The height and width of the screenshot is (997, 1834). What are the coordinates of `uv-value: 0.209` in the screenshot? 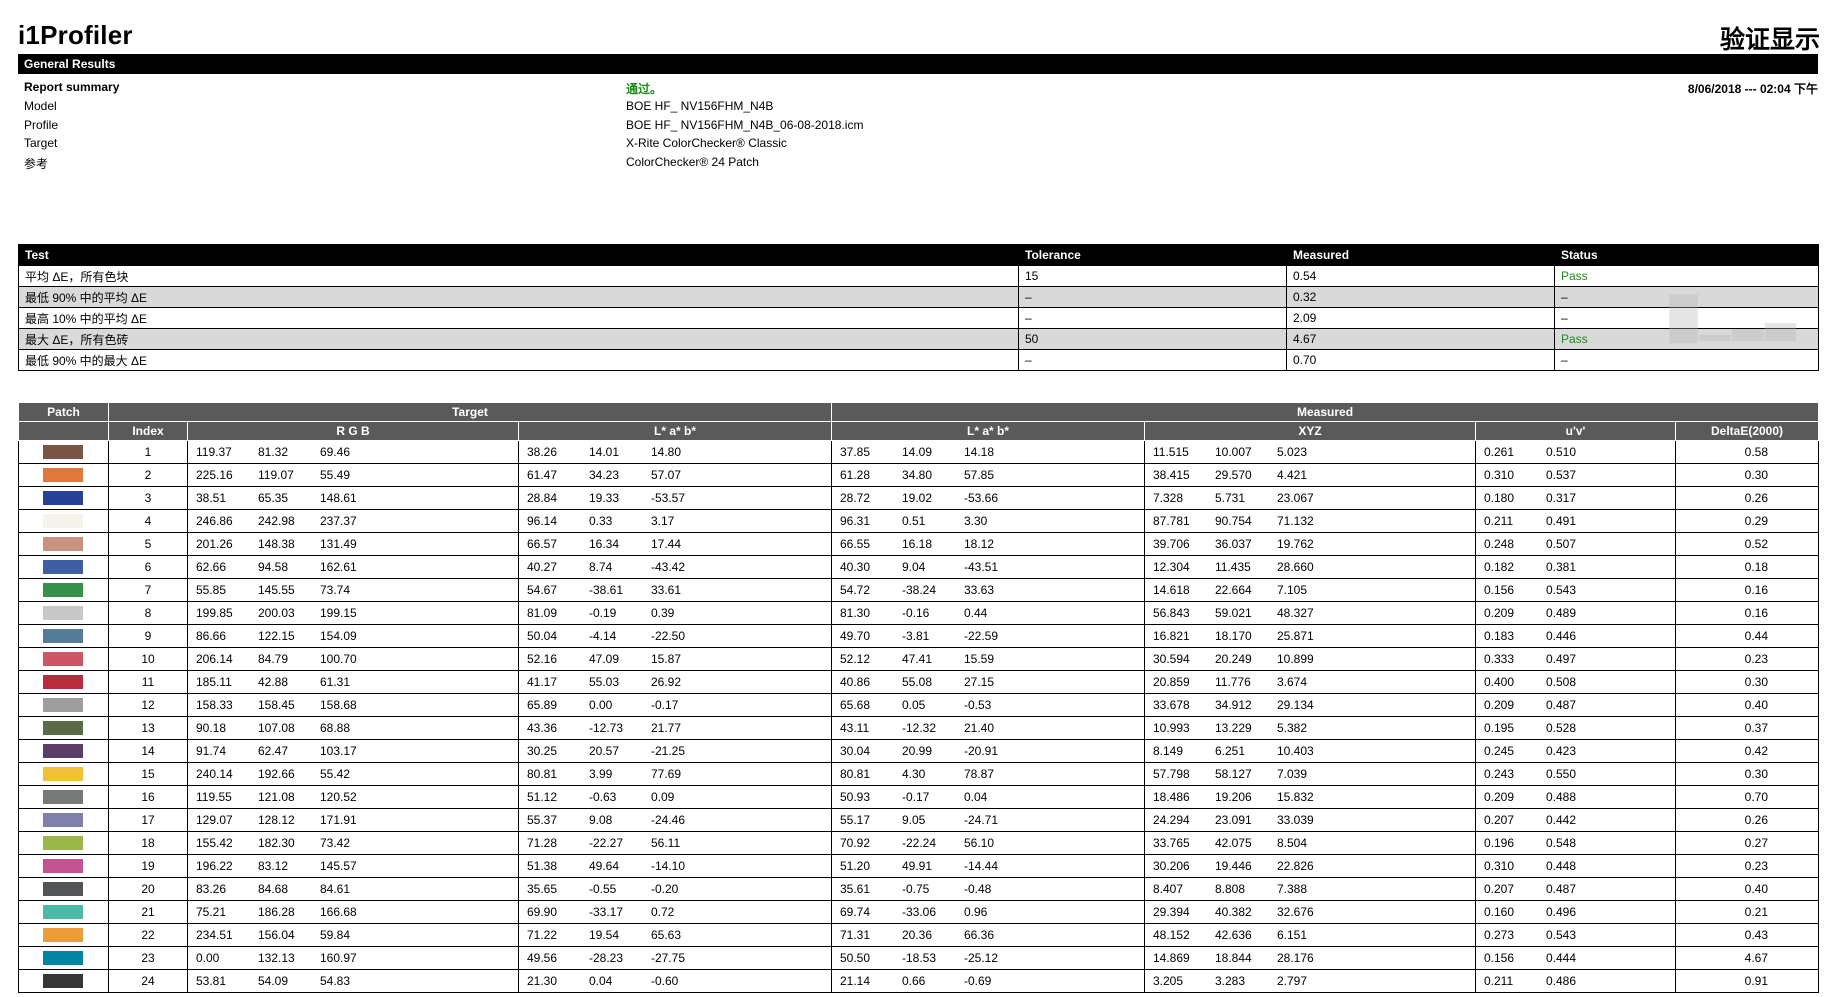 It's located at (1499, 705).